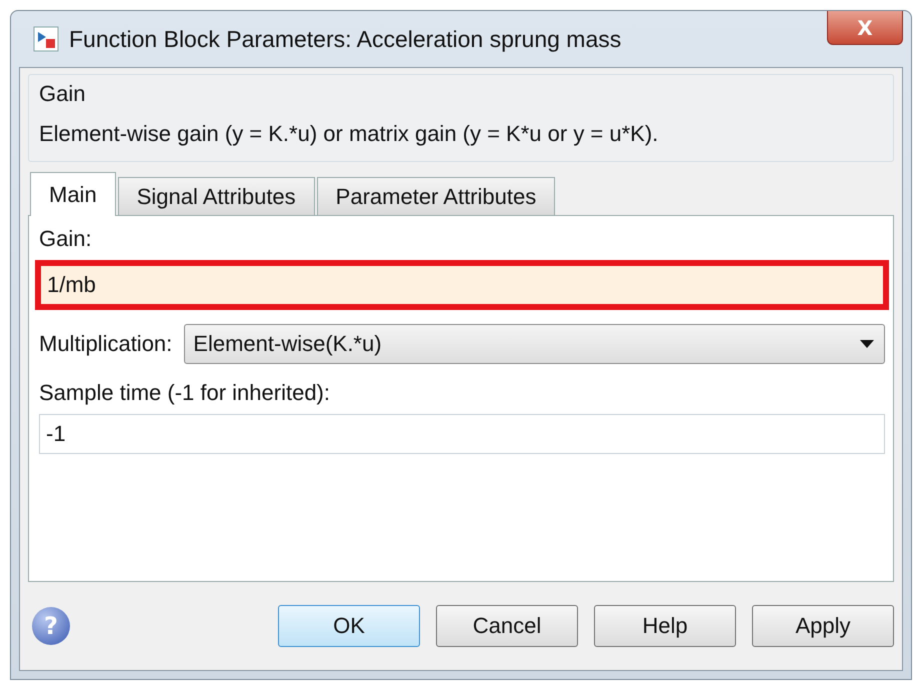 This screenshot has height=686, width=920. What do you see at coordinates (349, 134) in the screenshot?
I see `description-text: Element-wise gain (y = K.*u) or matrix gain (y = K*u or y = u*K).` at bounding box center [349, 134].